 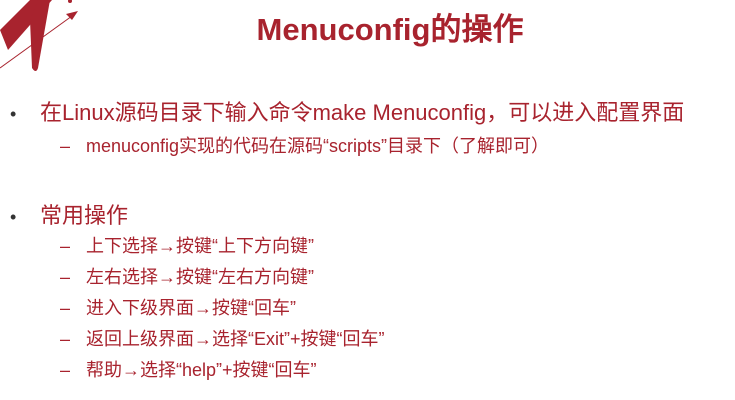 What do you see at coordinates (69, 215) in the screenshot?
I see `bullet-item: • 常用操作` at bounding box center [69, 215].